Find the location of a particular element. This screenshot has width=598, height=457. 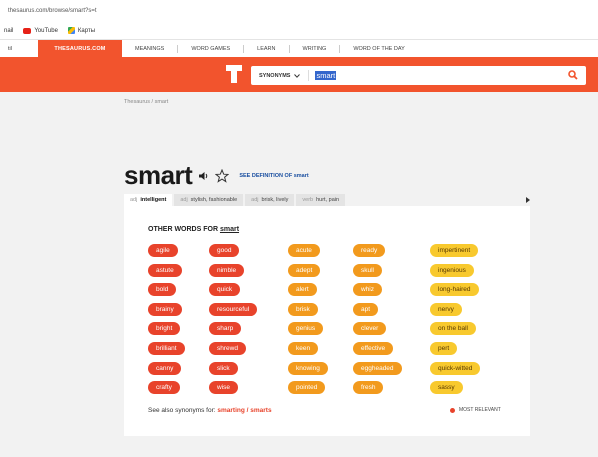

synonym-pill: nimble is located at coordinates (227, 270).